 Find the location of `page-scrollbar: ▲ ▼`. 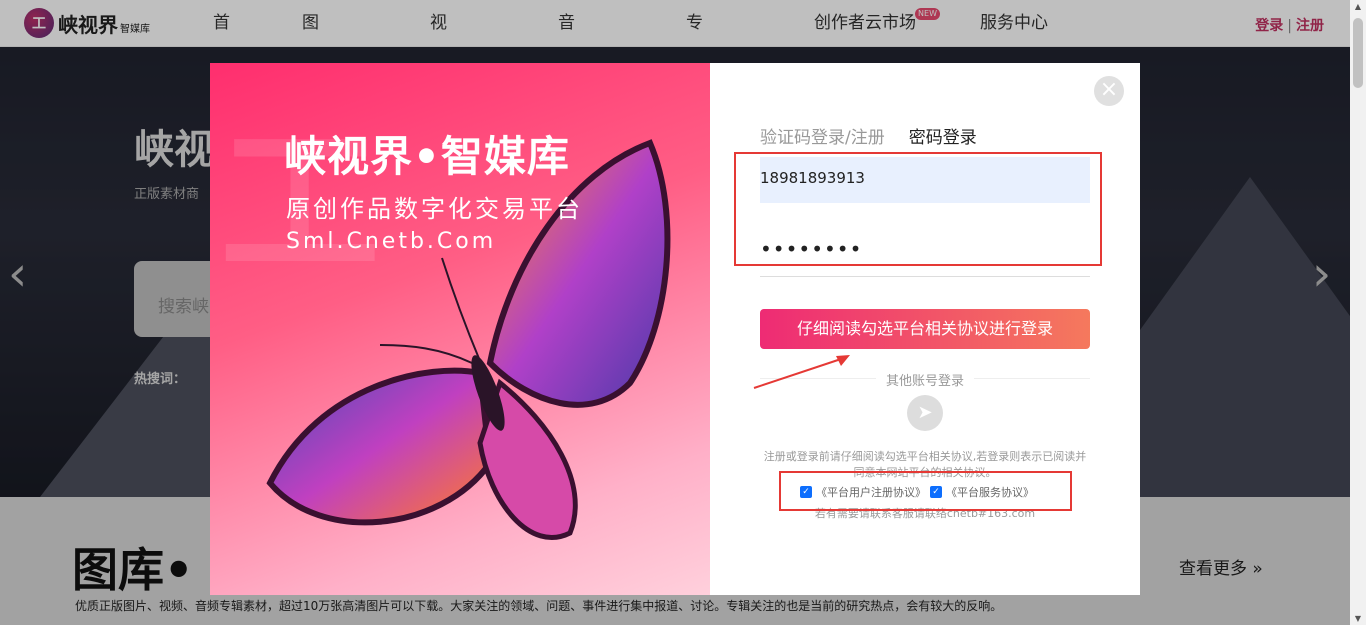

page-scrollbar: ▲ ▼ is located at coordinates (1358, 312).